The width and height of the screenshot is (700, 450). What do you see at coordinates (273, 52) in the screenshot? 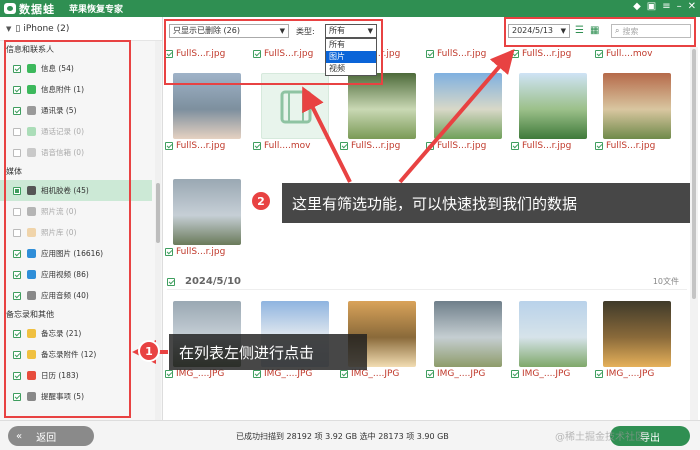
I see `annotation-box-filters` at bounding box center [273, 52].